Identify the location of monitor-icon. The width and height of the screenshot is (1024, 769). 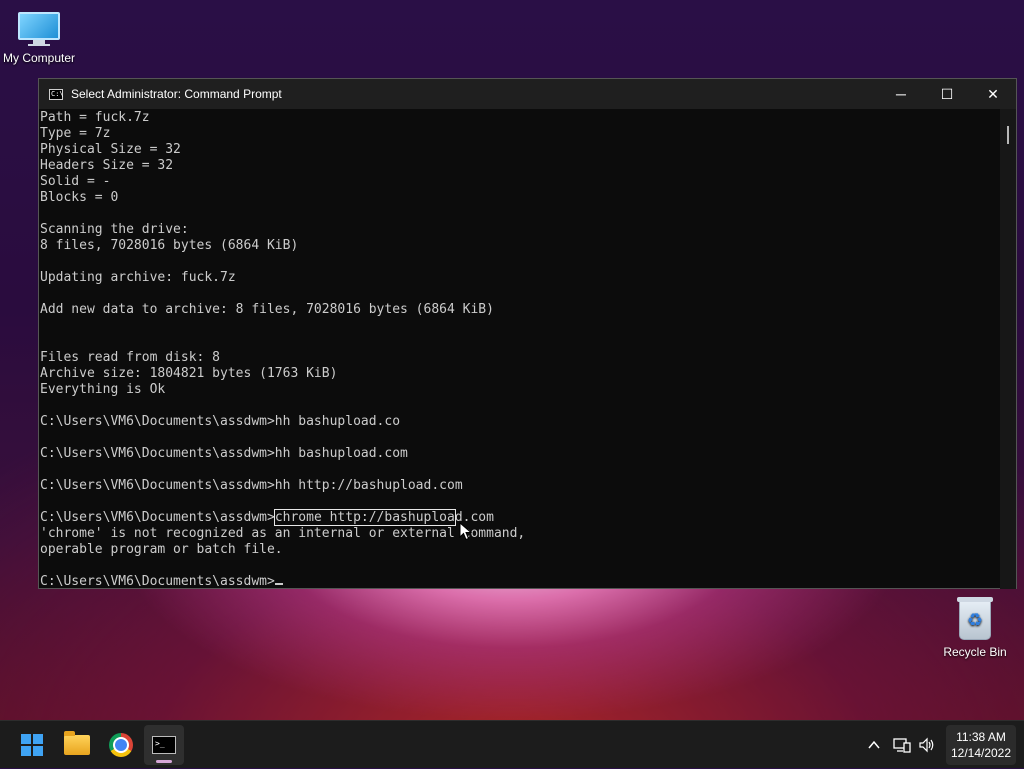
(39, 29).